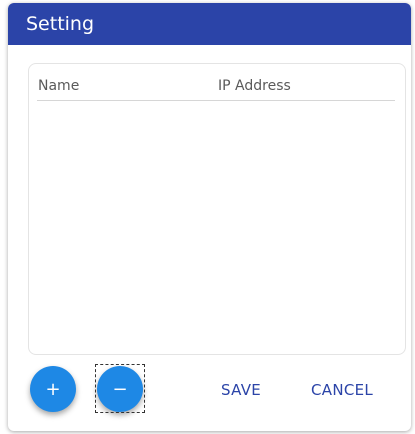 The height and width of the screenshot is (434, 415). Describe the element at coordinates (60, 24) in the screenshot. I see `dialog-title: Setting` at that location.